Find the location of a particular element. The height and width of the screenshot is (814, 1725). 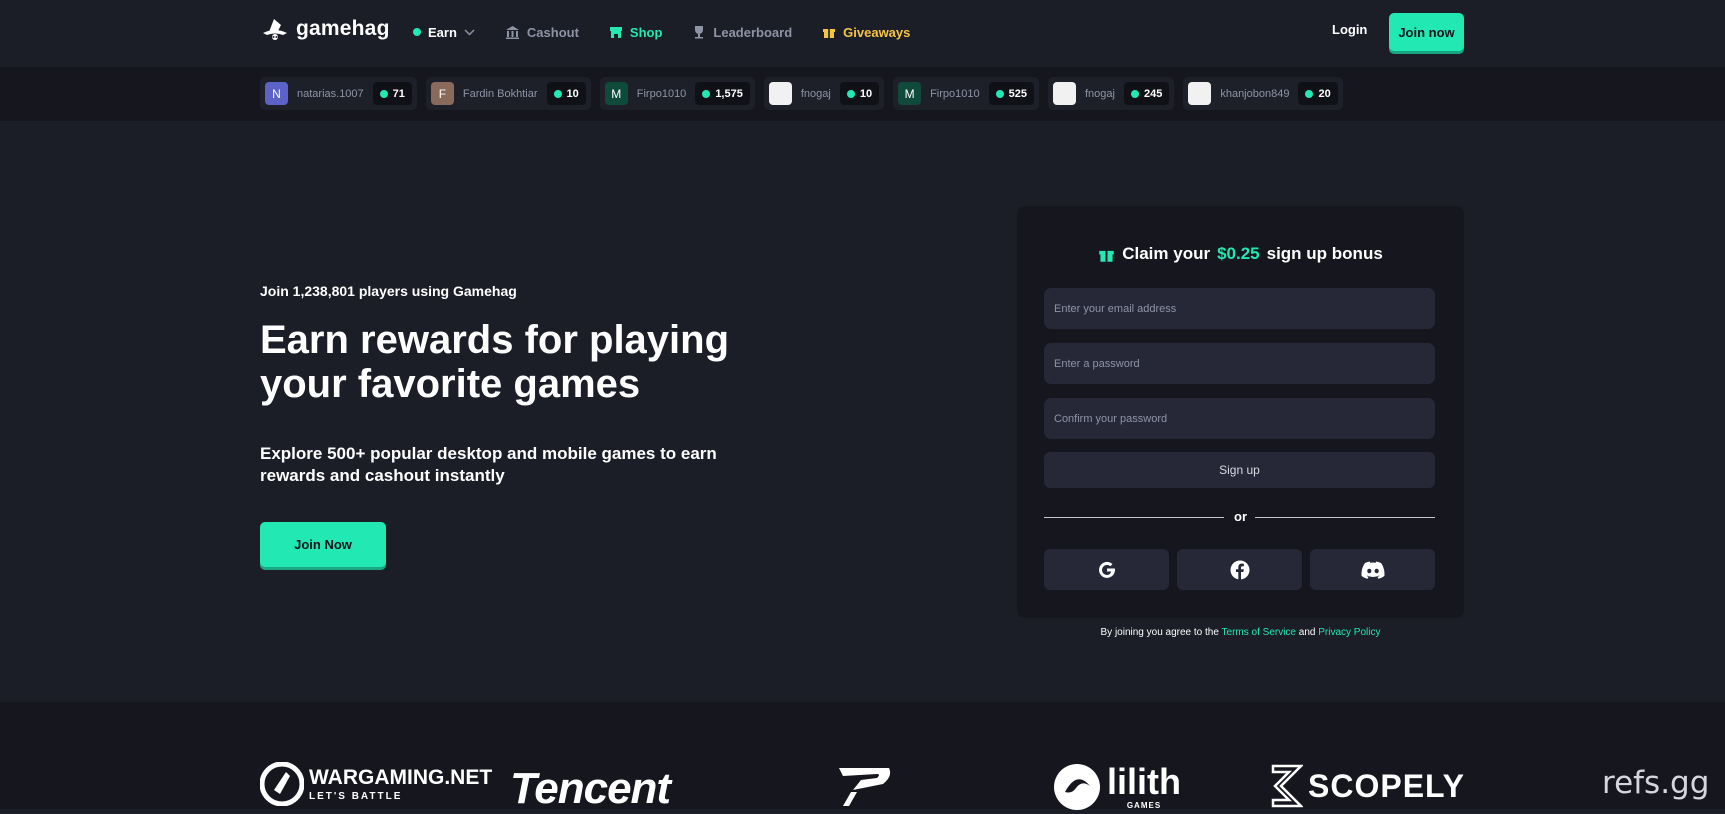

shop-icon is located at coordinates (615, 32).